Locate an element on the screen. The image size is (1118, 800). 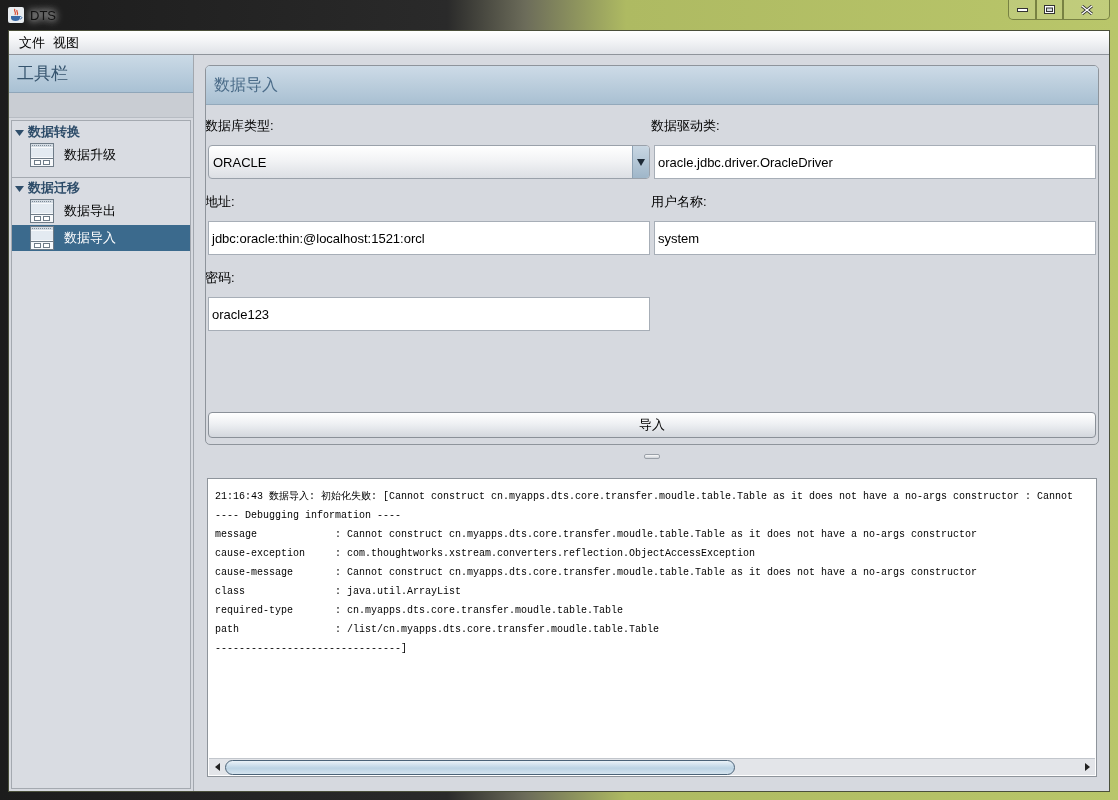
input-field: system is located at coordinates (875, 238).